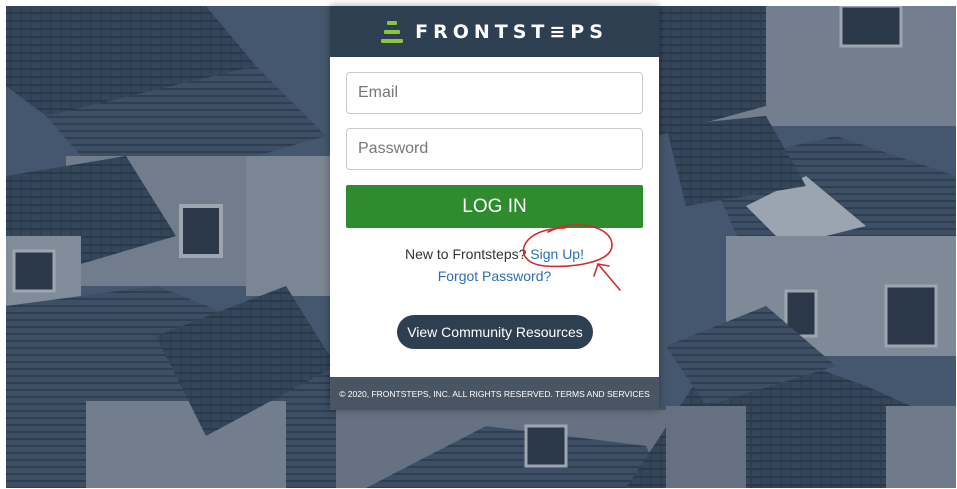  Describe the element at coordinates (511, 31) in the screenshot. I see `brand-name: FRONTST≡PS` at that location.